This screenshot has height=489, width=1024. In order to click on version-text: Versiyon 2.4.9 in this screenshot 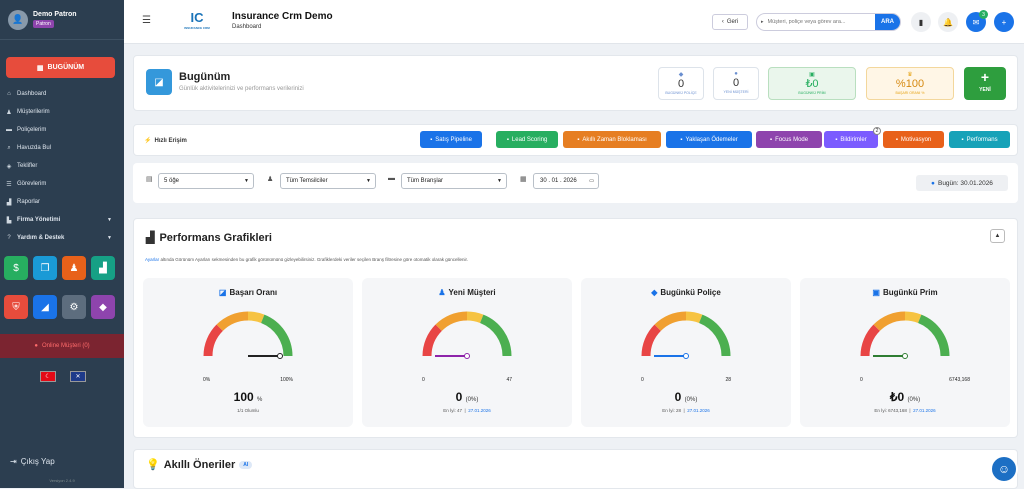, I will do `click(62, 480)`.